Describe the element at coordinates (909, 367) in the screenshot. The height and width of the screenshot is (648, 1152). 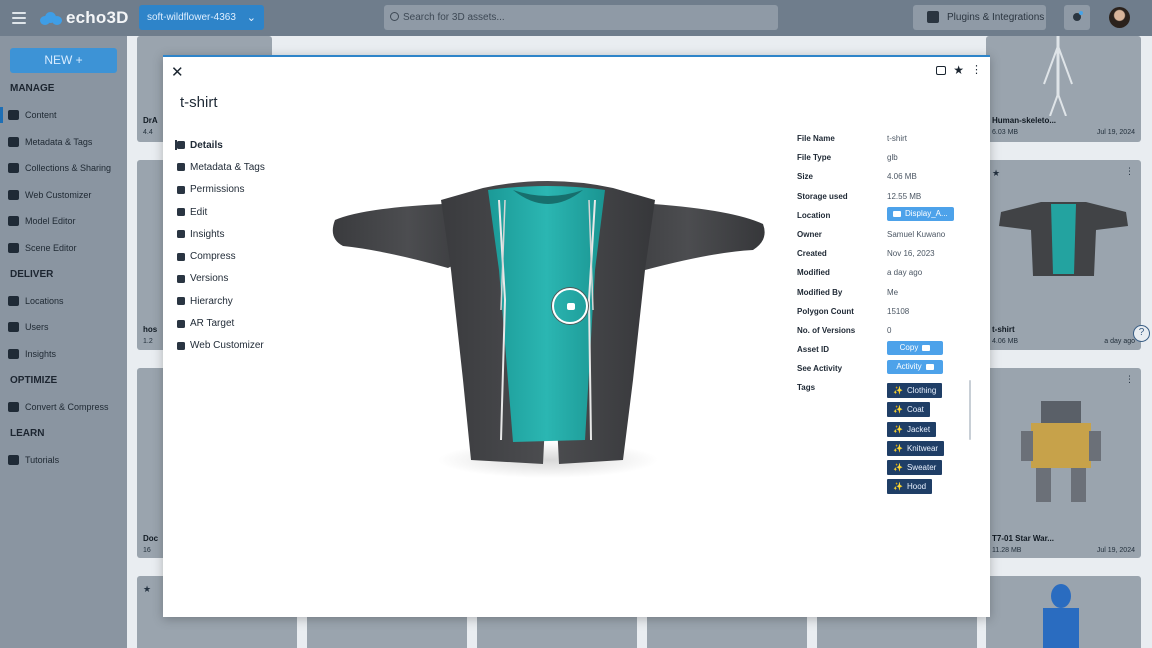
I see `activity-label: Activity` at that location.